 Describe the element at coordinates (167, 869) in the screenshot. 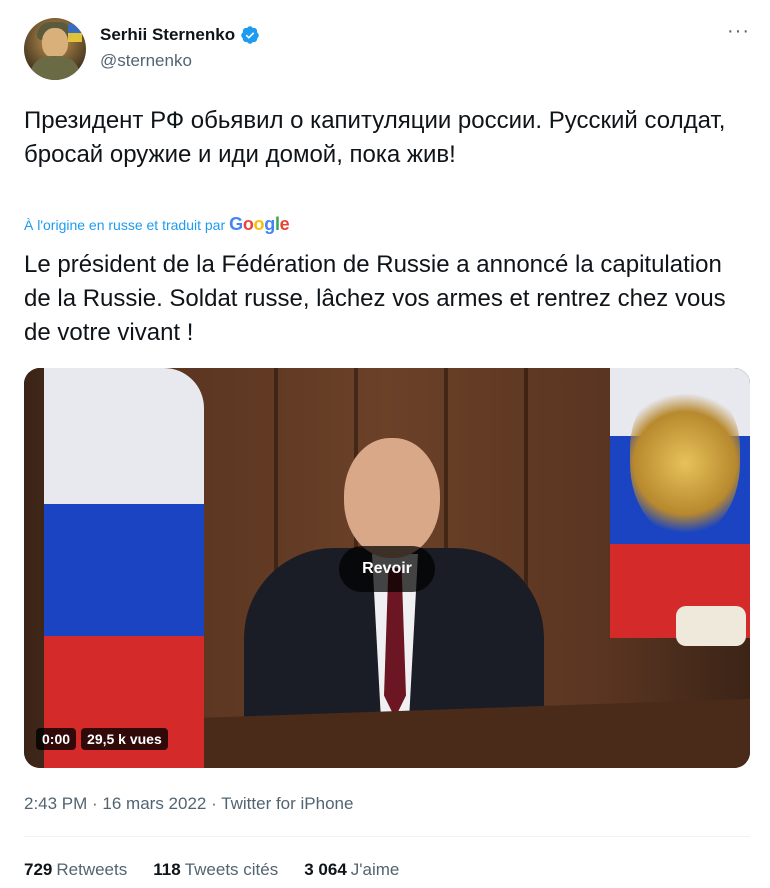

I see `quote-tweets-count: 118` at that location.